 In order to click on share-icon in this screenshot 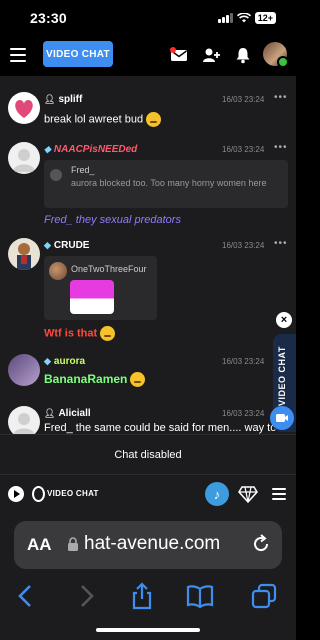, I will do `click(142, 596)`.